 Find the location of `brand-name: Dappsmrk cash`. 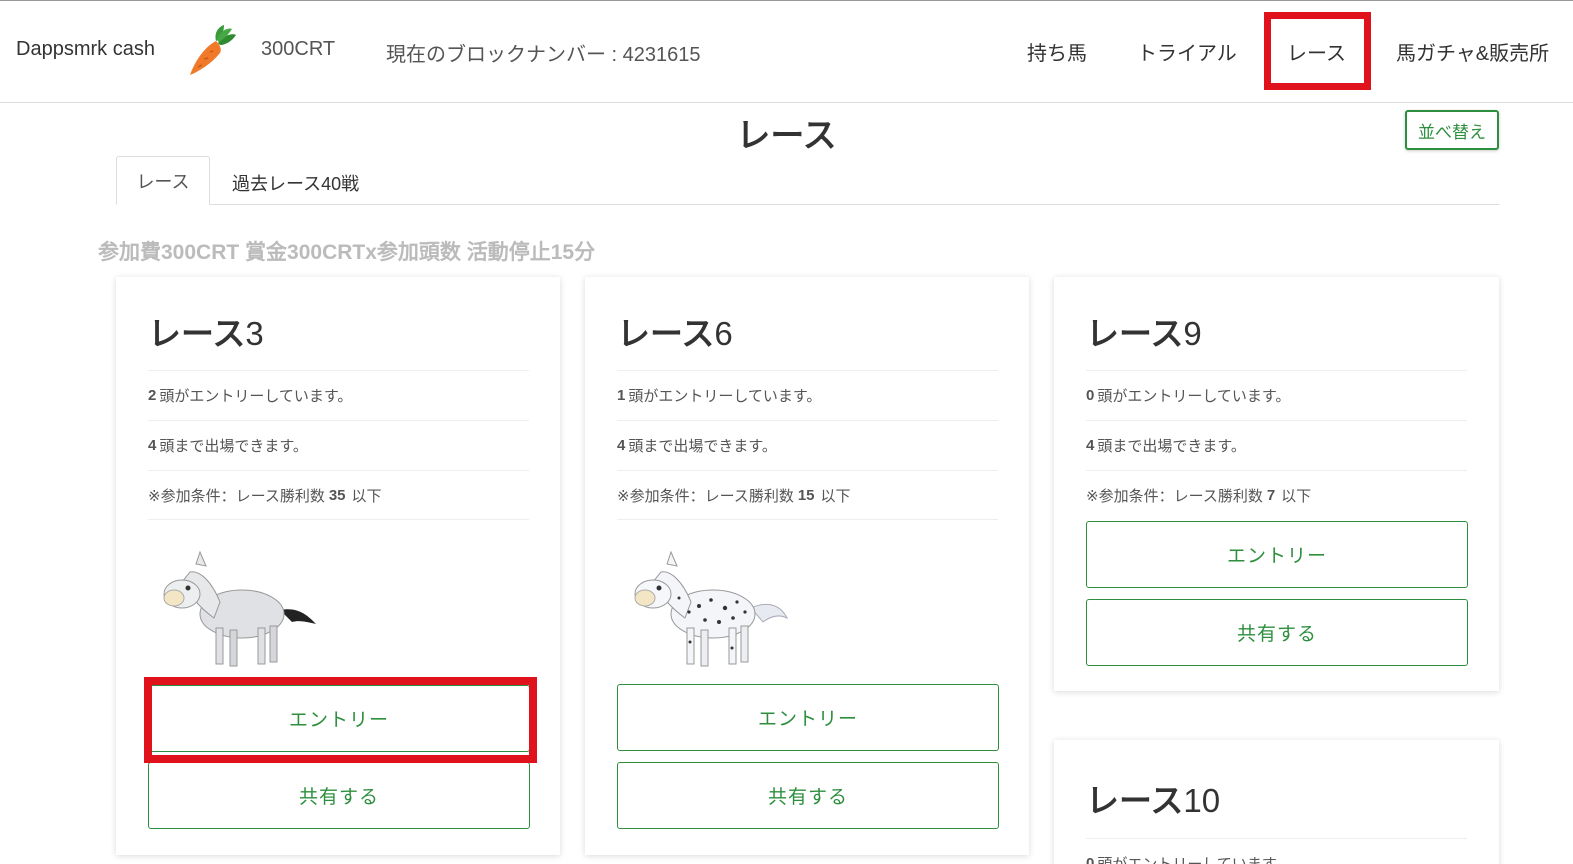

brand-name: Dappsmrk cash is located at coordinates (85, 49).